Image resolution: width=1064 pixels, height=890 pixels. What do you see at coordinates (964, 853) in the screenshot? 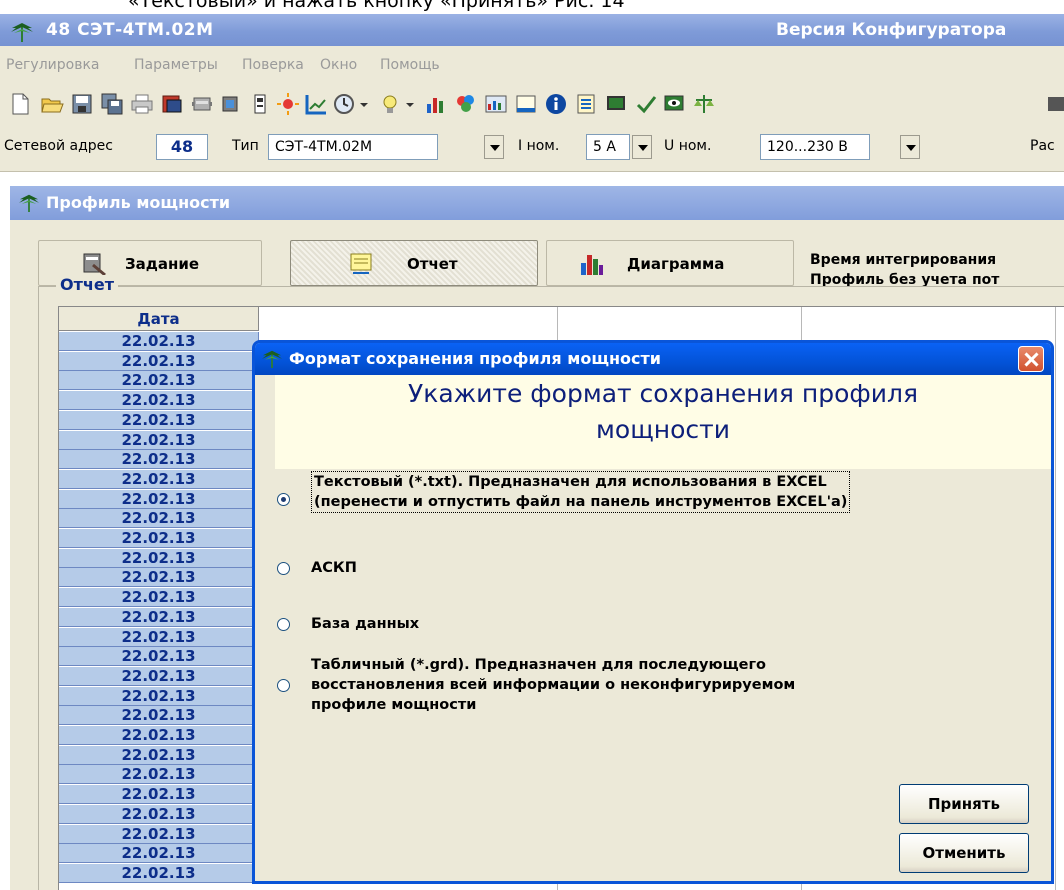
I see `cancel-button: Отменить` at bounding box center [964, 853].